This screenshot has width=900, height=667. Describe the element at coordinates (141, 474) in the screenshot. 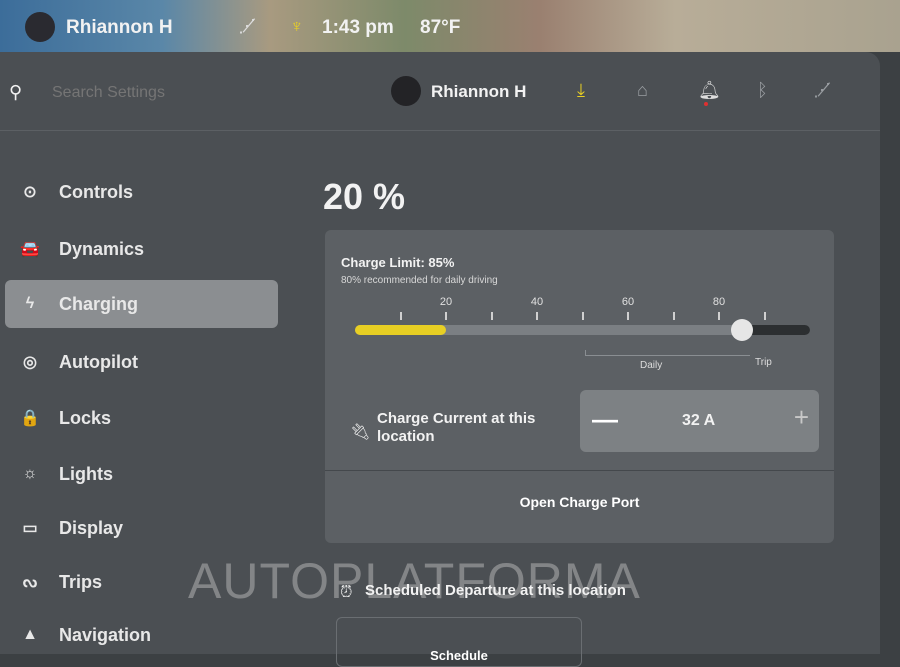

I see `sidebar-item-lights: ☼ Lights` at that location.